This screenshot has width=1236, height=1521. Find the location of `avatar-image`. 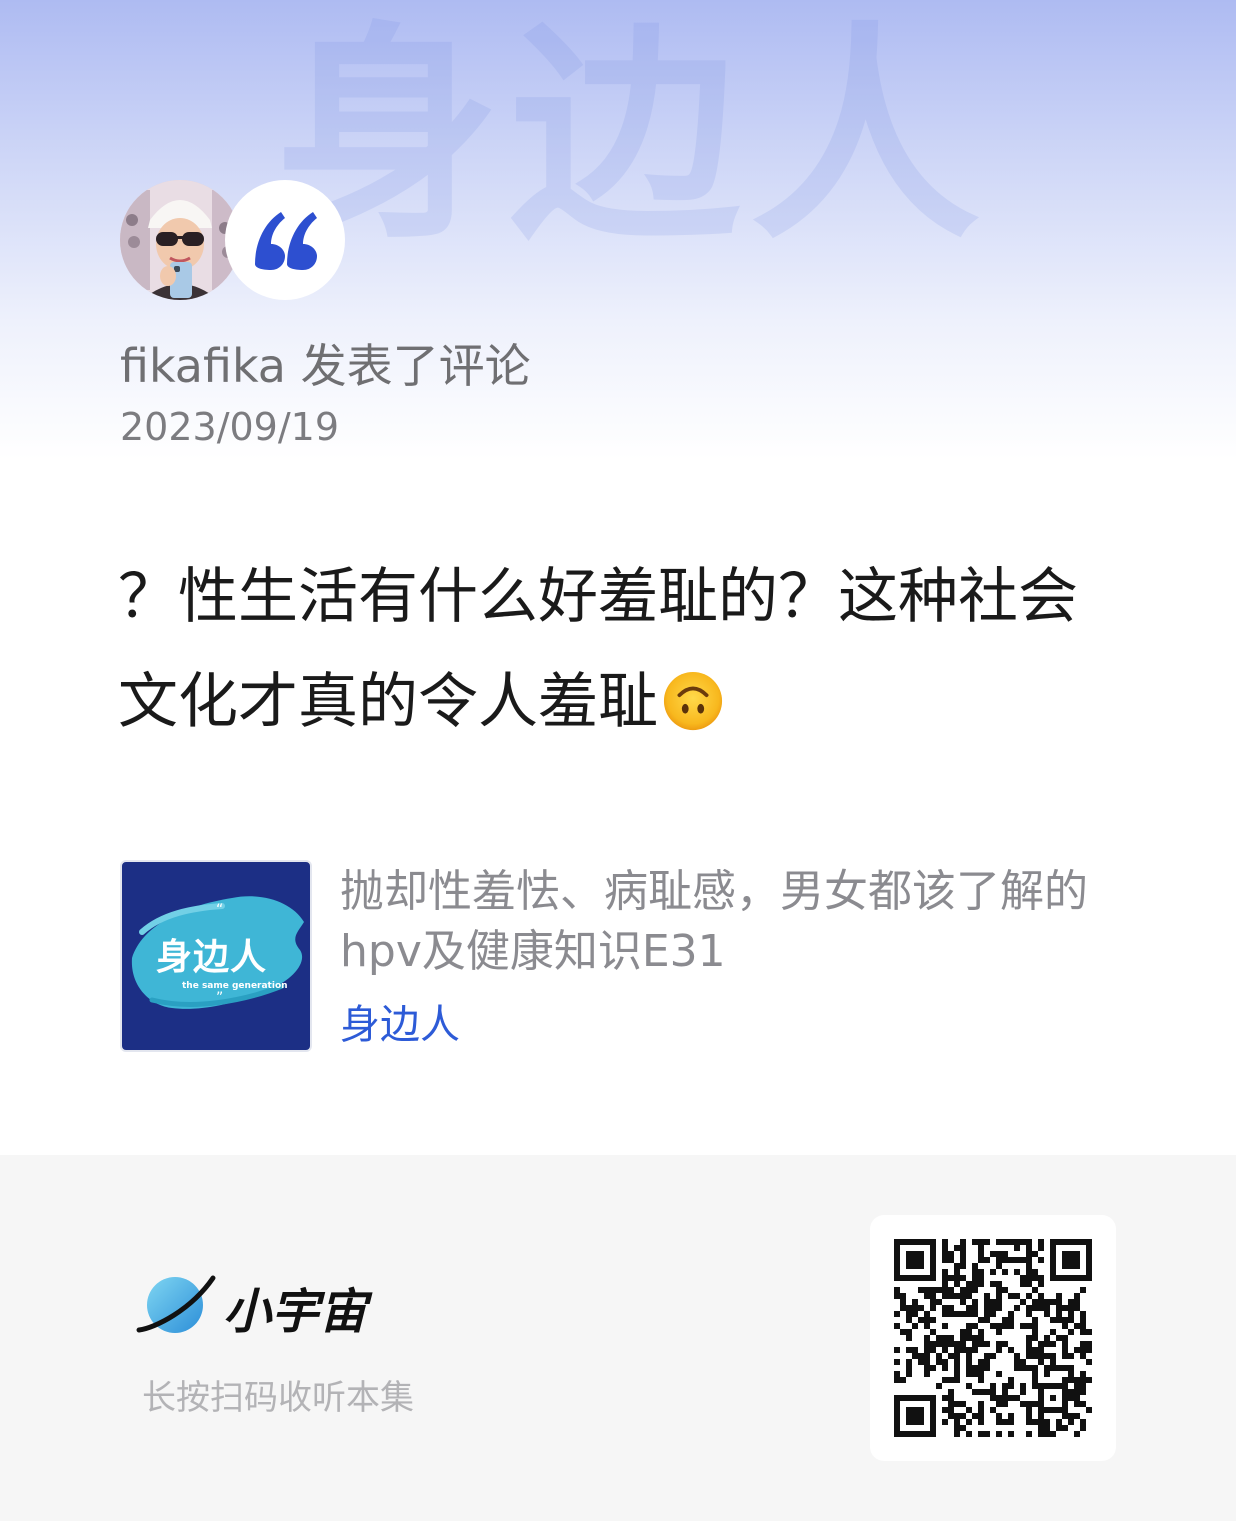

avatar-image is located at coordinates (180, 240).